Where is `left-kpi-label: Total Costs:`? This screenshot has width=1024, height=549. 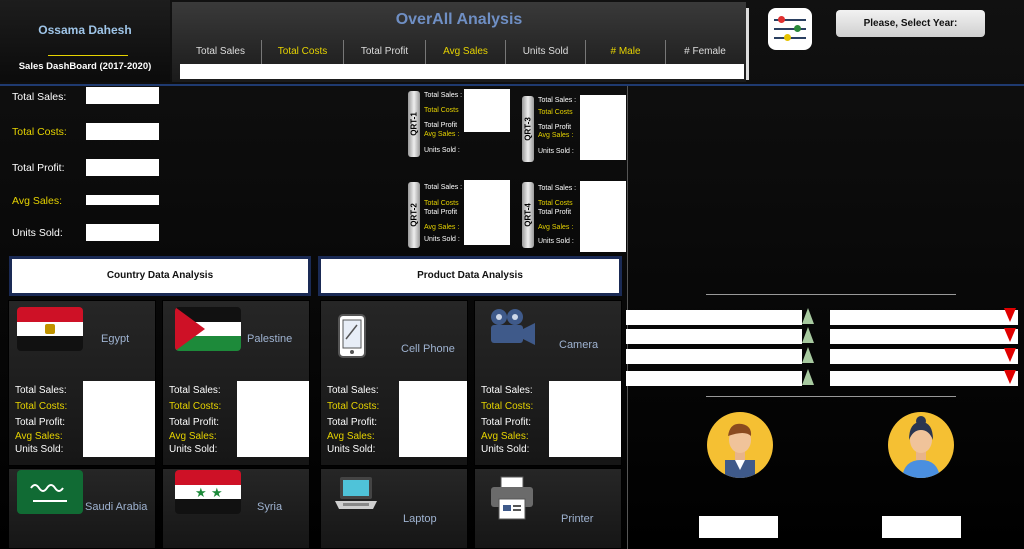
left-kpi-label: Total Costs: is located at coordinates (39, 132).